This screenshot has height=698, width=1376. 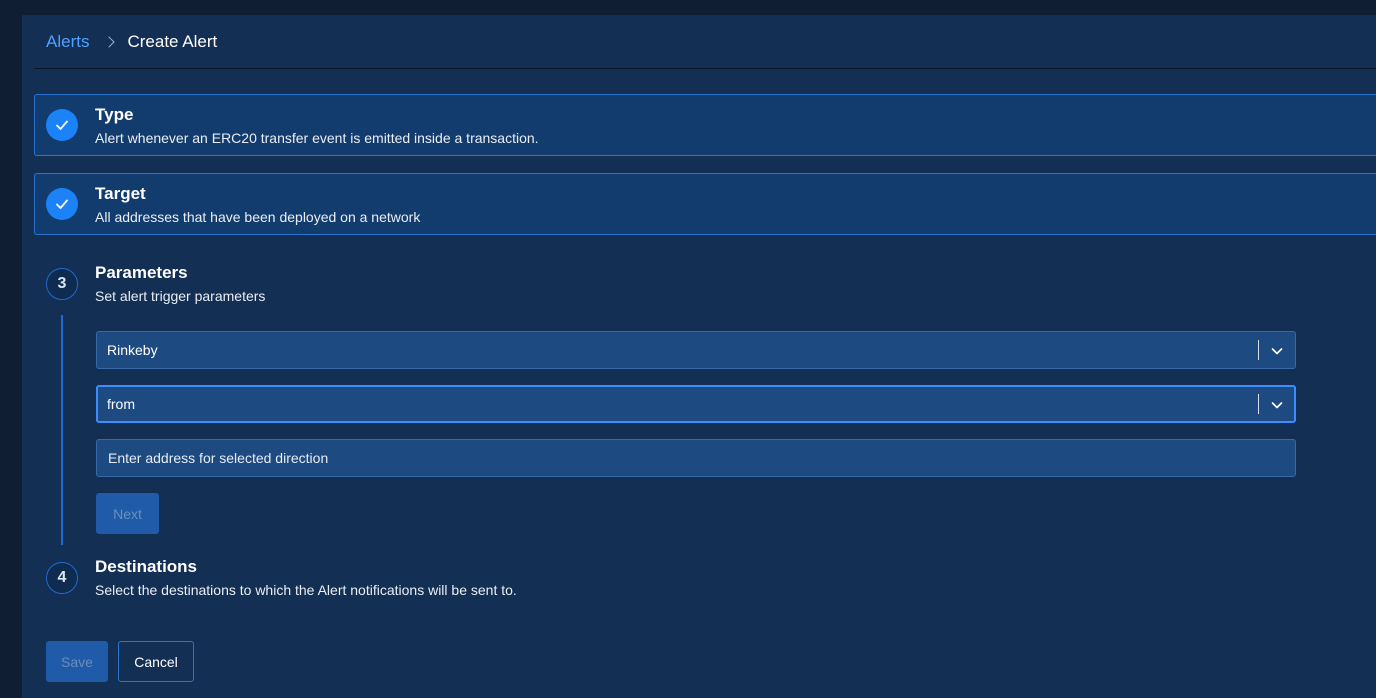 I want to click on step-connector-line, so click(x=62, y=430).